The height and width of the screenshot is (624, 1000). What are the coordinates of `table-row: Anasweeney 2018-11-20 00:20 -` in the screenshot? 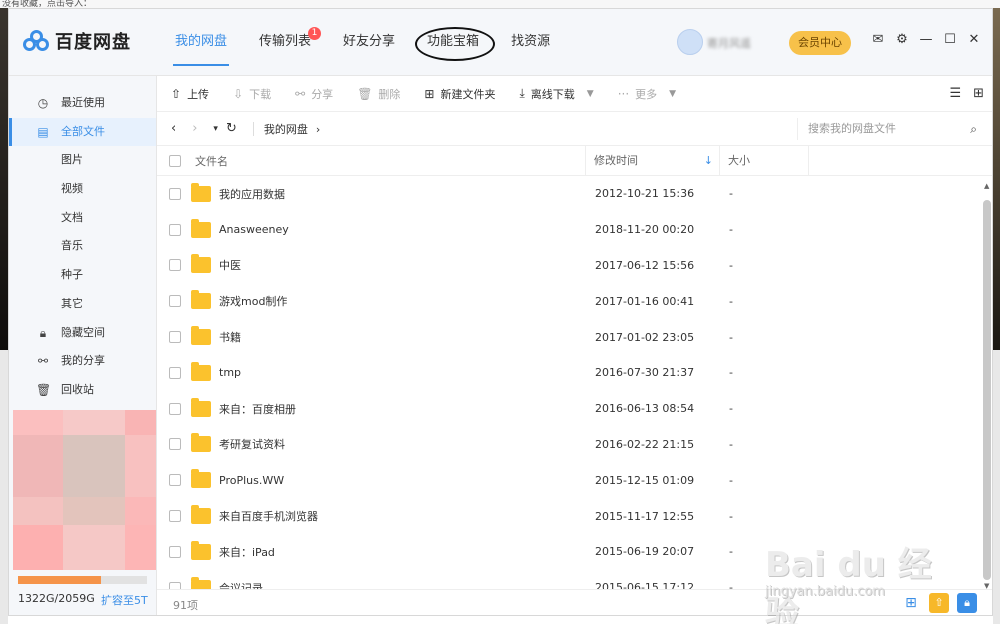 It's located at (568, 230).